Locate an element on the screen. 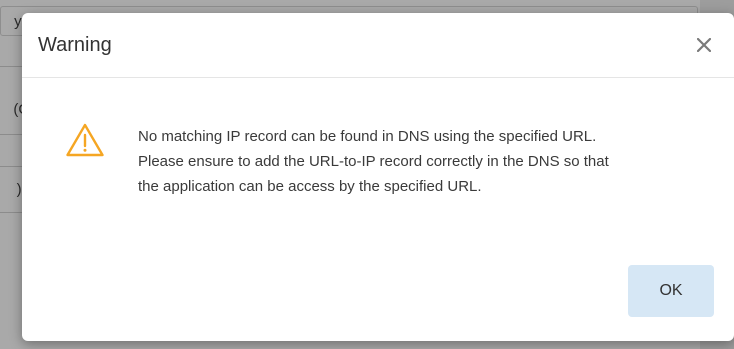 Image resolution: width=734 pixels, height=349 pixels. close-icon is located at coordinates (704, 45).